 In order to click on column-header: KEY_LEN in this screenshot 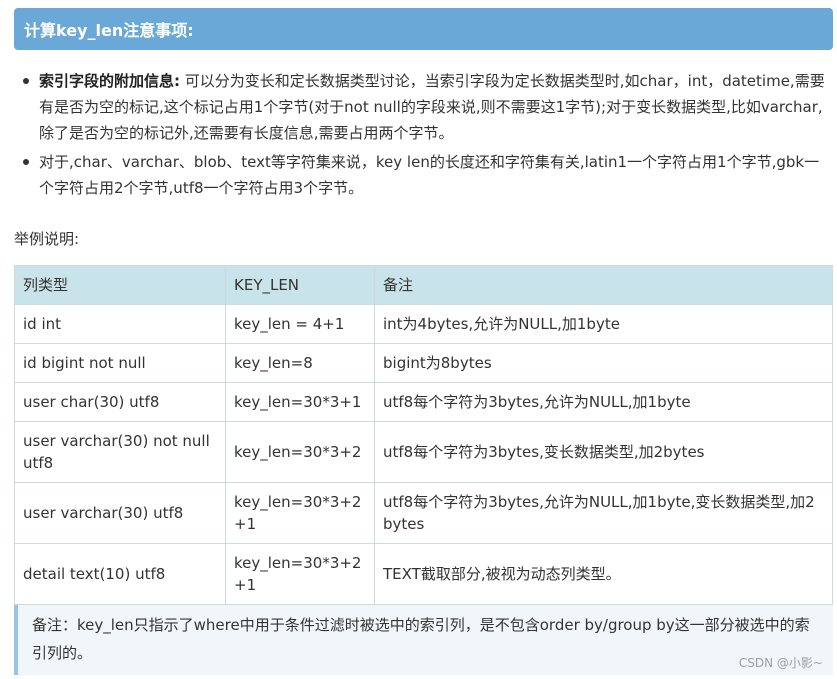, I will do `click(300, 285)`.